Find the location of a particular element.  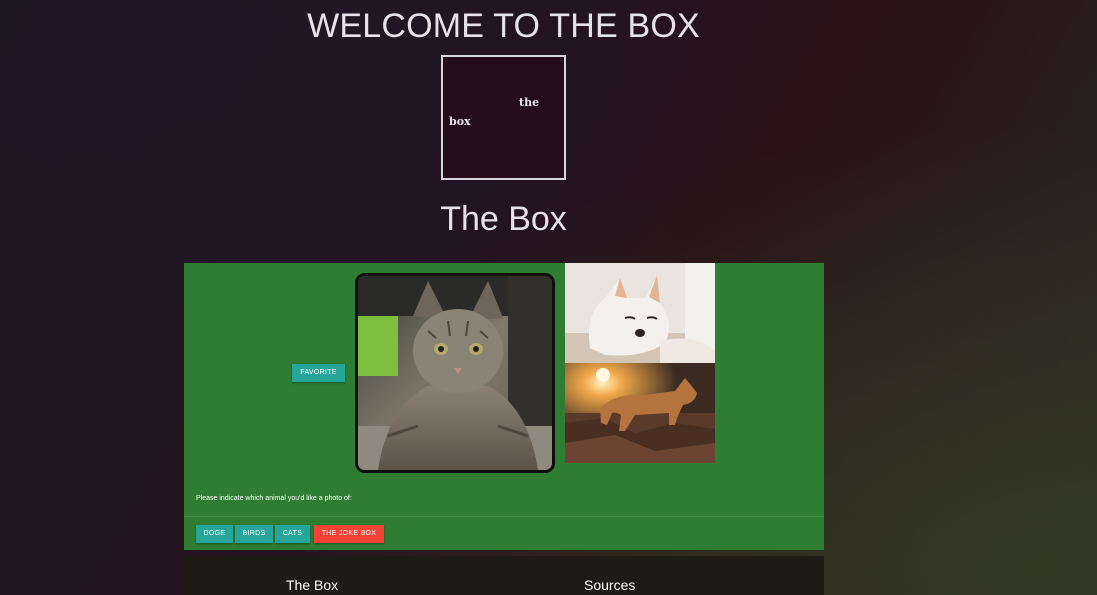

joke-box-button: THE JOKE BOX is located at coordinates (349, 534).